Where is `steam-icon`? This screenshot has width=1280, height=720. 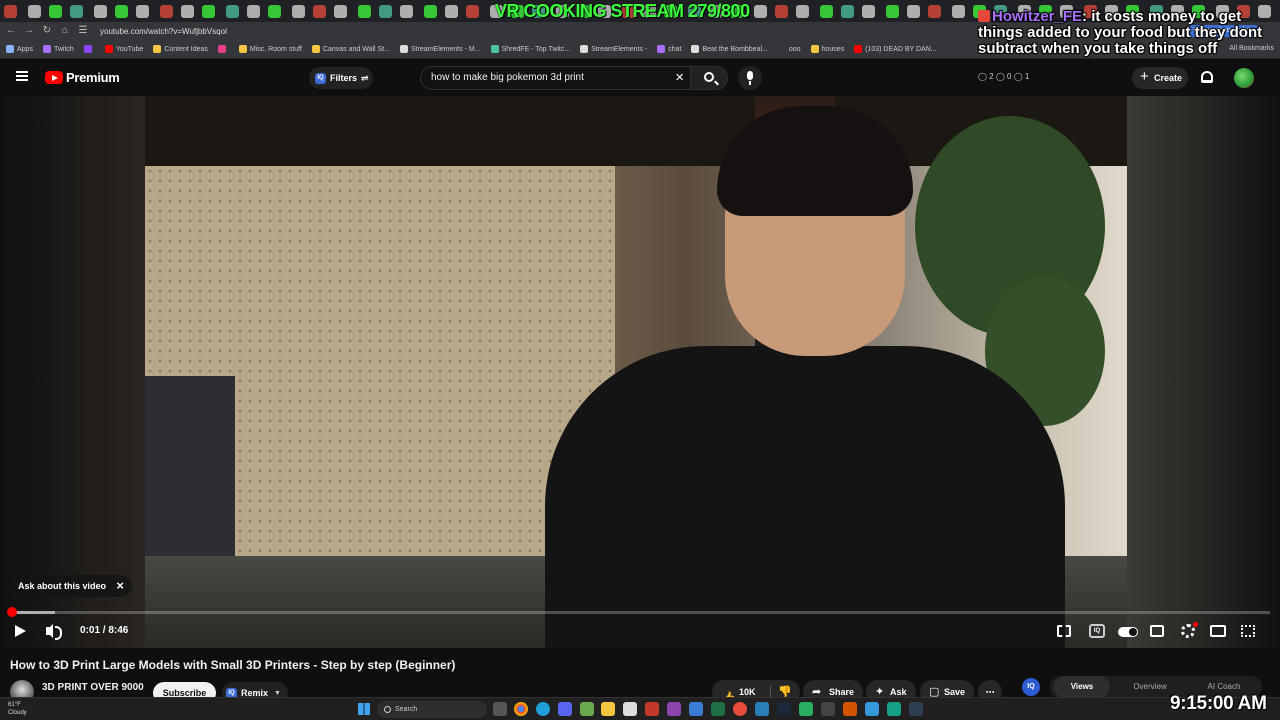 steam-icon is located at coordinates (784, 709).